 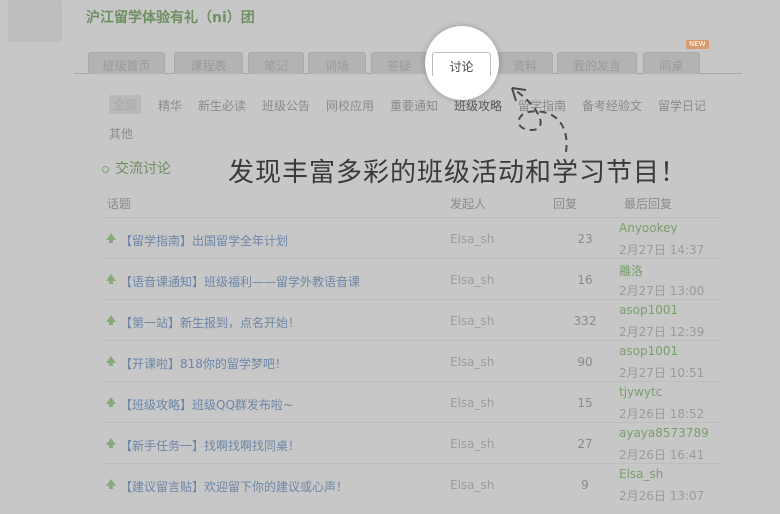 I want to click on category-apps: 网校应用, so click(x=350, y=105).